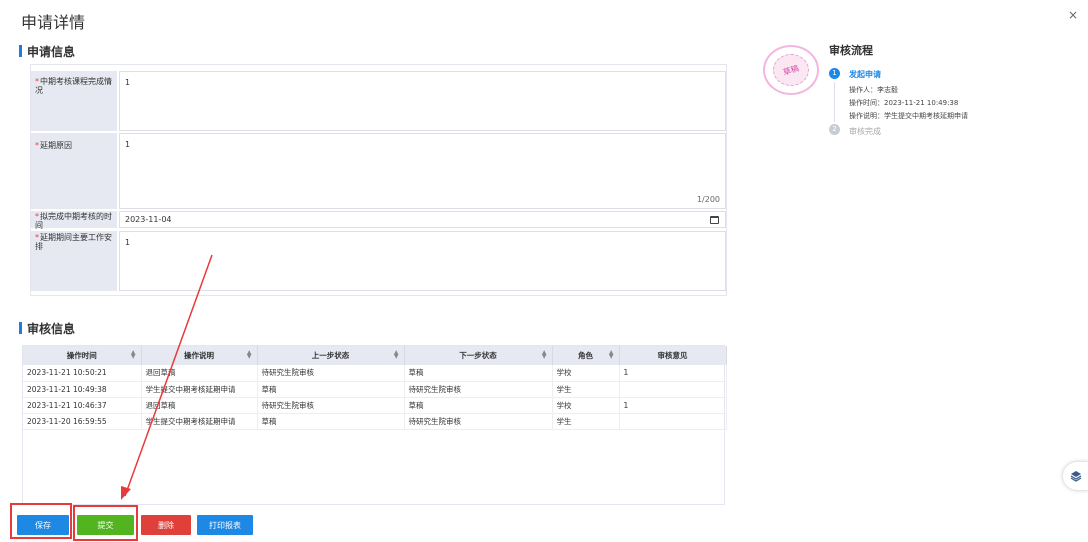  Describe the element at coordinates (41, 521) in the screenshot. I see `save-highlight-box` at that location.